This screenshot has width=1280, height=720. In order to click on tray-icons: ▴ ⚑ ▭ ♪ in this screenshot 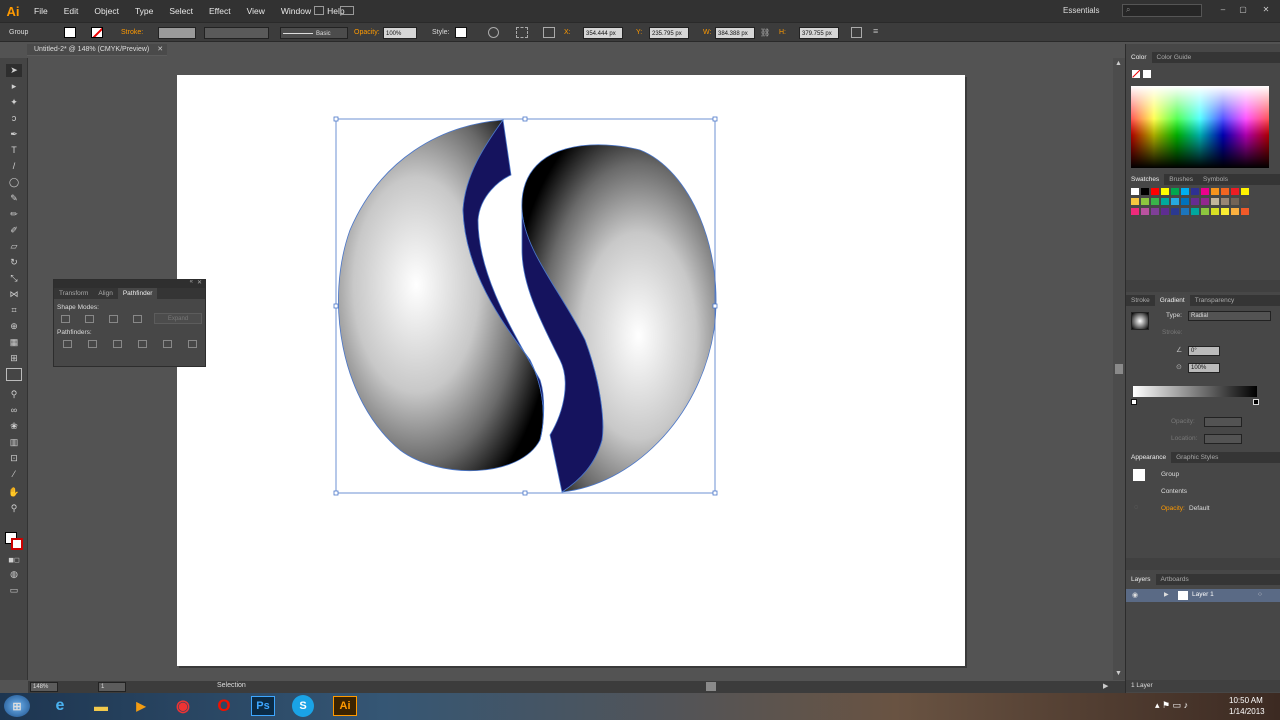, I will do `click(1171, 705)`.